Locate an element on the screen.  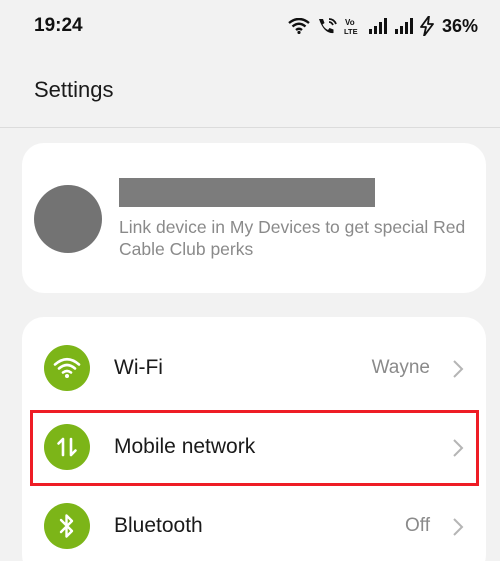
status-icons: Vo LTE 36% is located at coordinates (383, 26).